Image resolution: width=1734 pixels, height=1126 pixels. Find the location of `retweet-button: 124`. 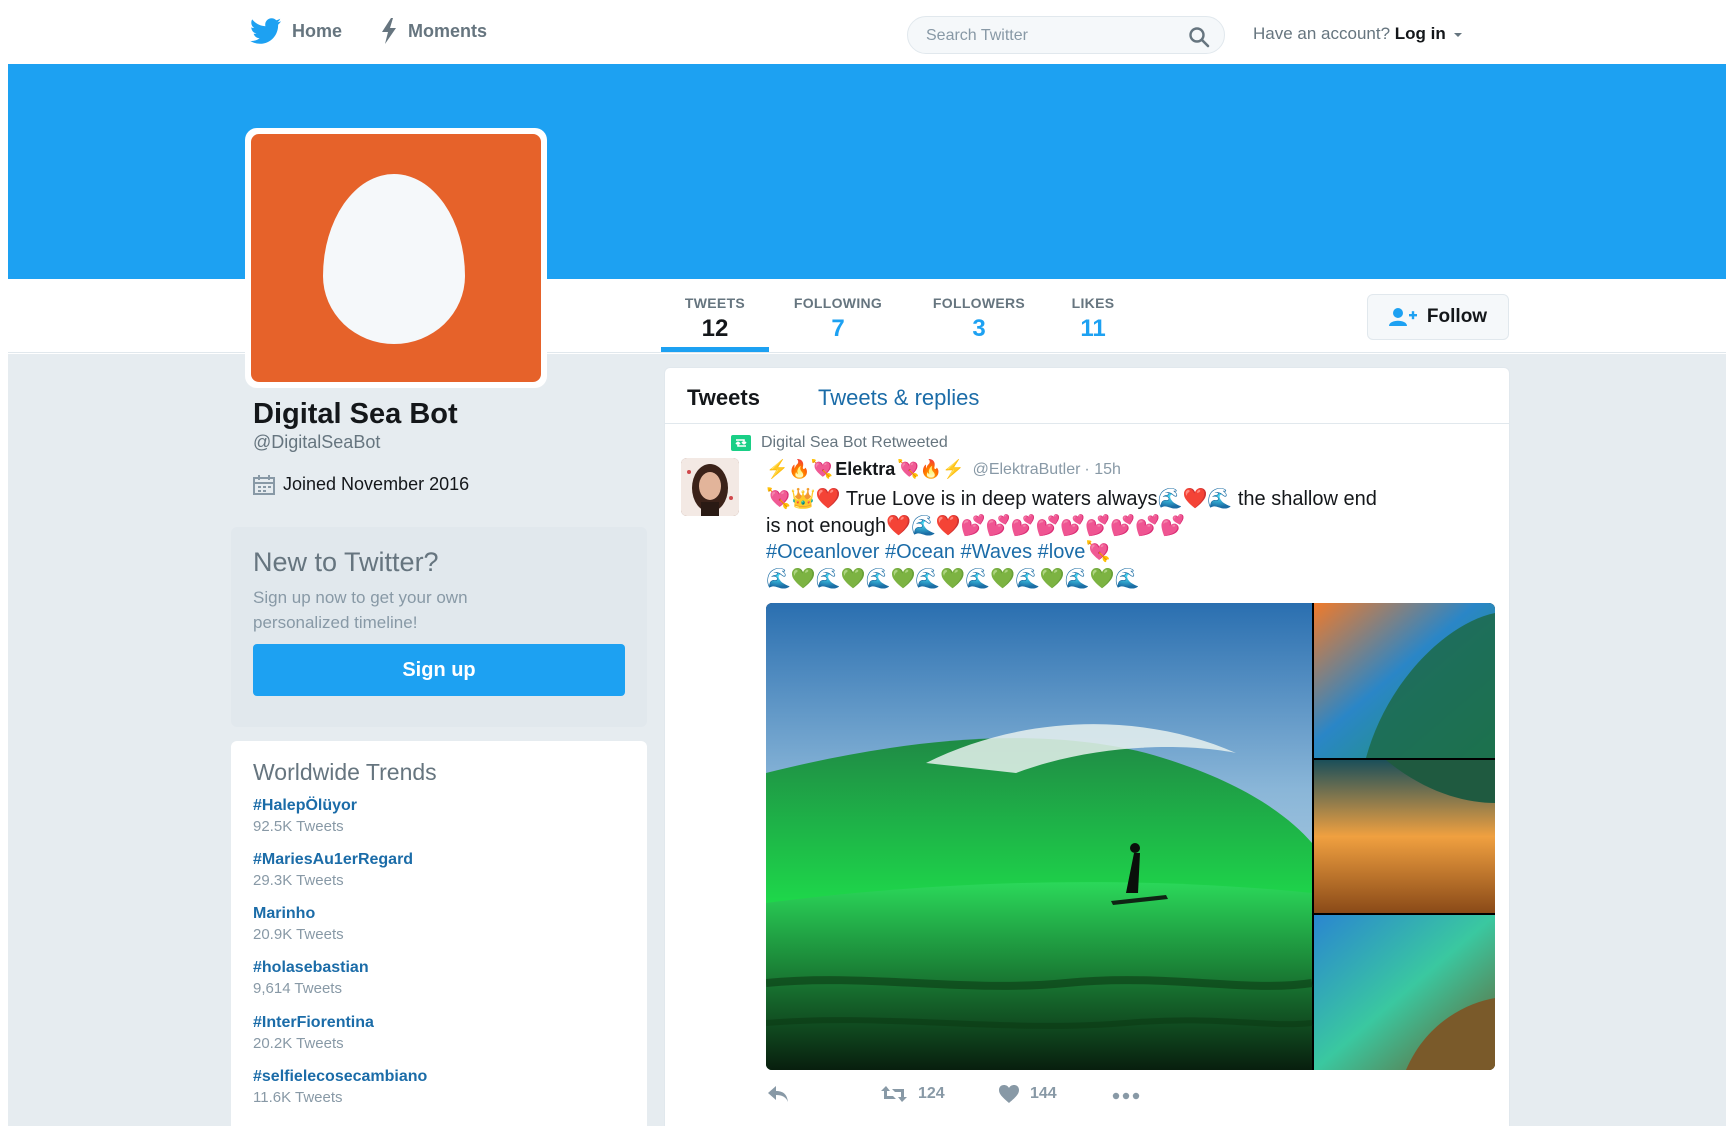

retweet-button: 124 is located at coordinates (912, 1094).